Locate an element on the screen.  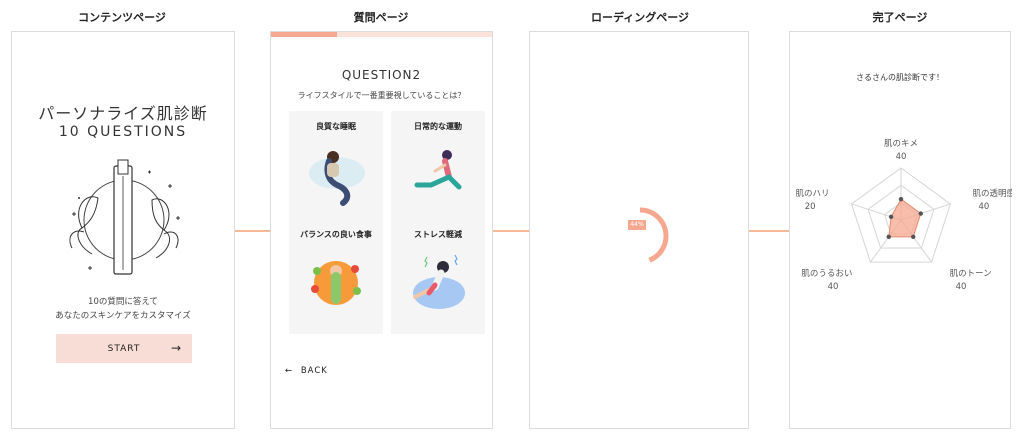
option-card: ストレス軽減 is located at coordinates (438, 276).